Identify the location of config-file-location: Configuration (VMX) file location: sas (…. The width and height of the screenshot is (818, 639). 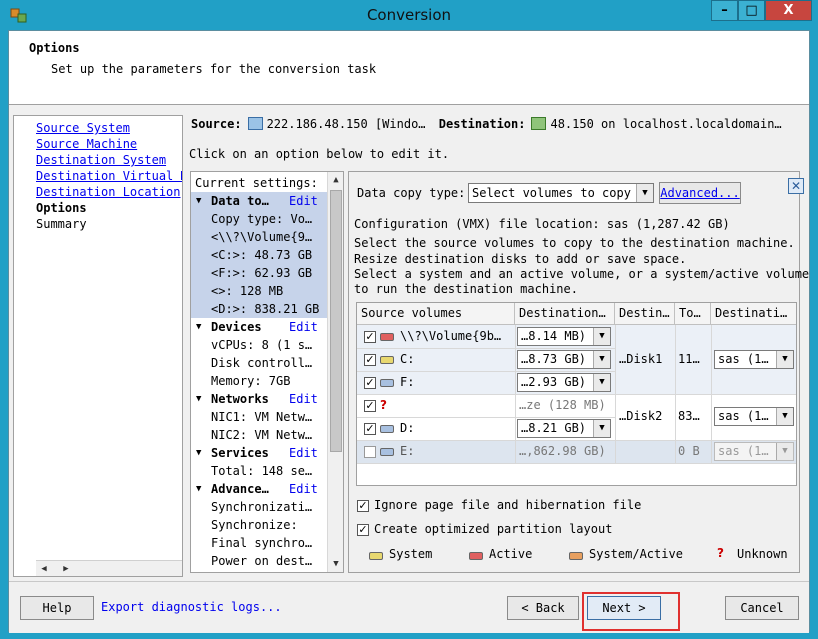
(542, 224).